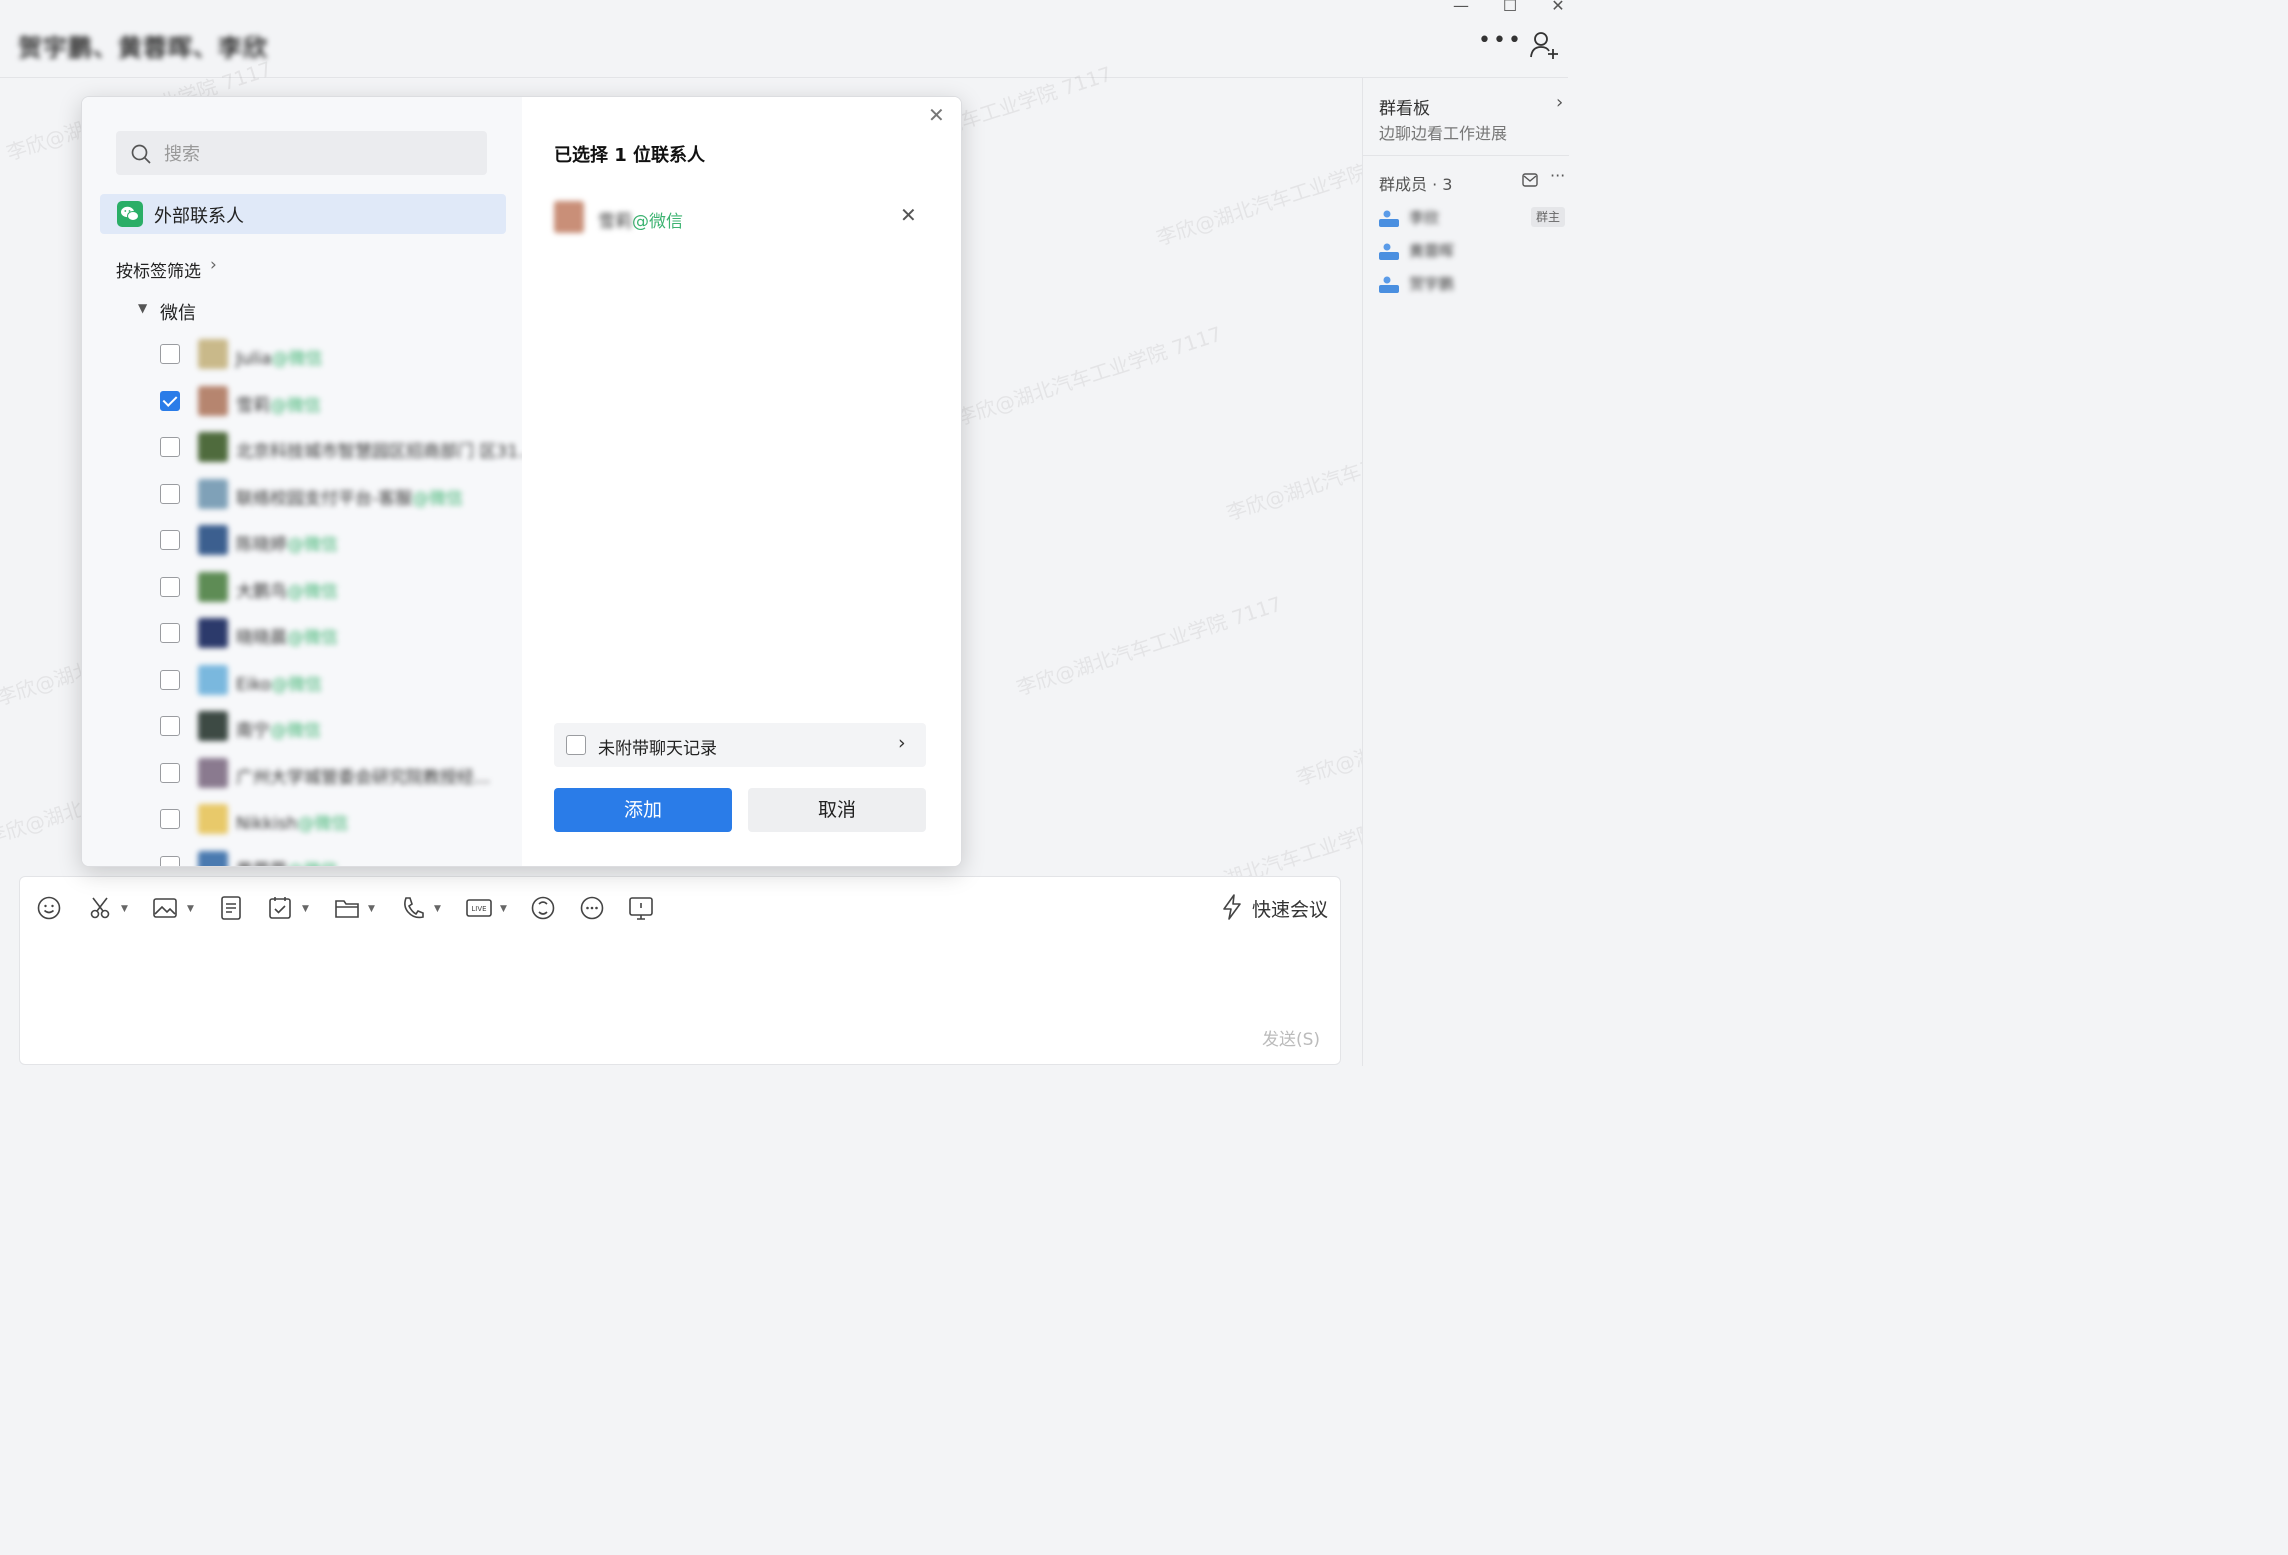 This screenshot has width=2288, height=1555. I want to click on live-icon: LIVE, so click(479, 908).